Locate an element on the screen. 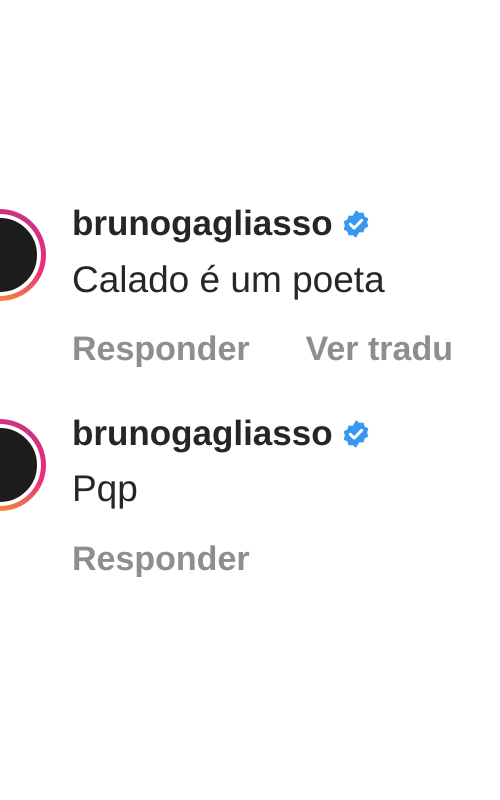  comment-text: Pqp is located at coordinates (105, 489).